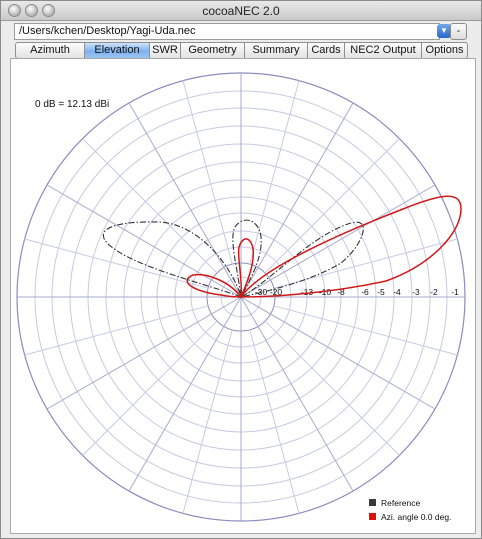  Describe the element at coordinates (107, 31) in the screenshot. I see `file-path-text: /Users/kchen/Desktop/Yagi-Uda.nec` at that location.